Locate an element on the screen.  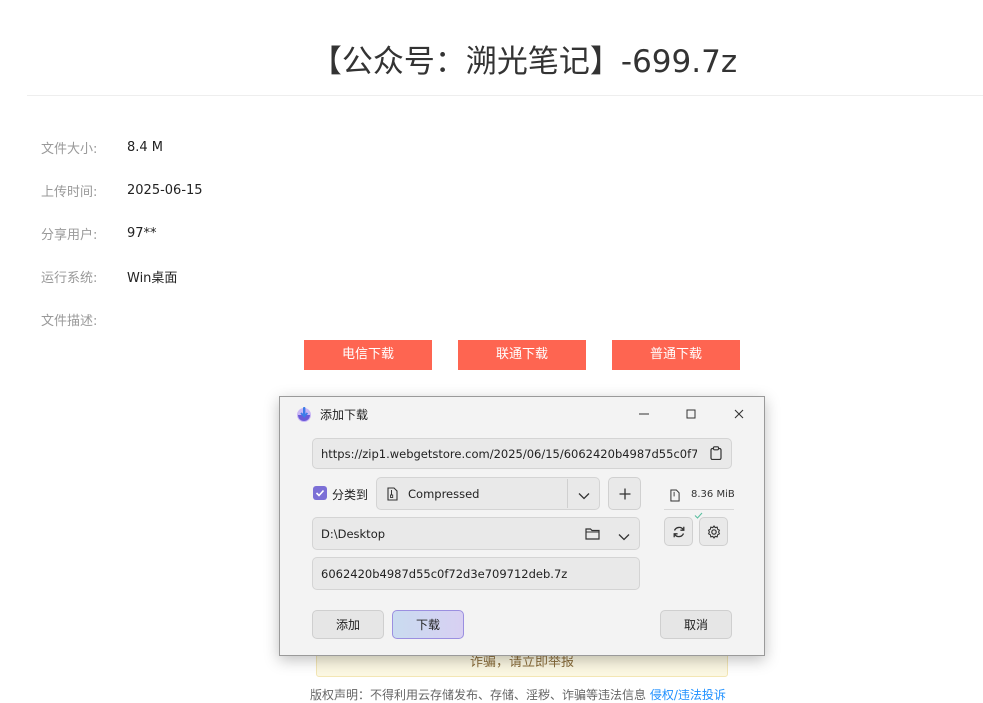
info-row-user: 分享用户: 97** is located at coordinates (99, 233).